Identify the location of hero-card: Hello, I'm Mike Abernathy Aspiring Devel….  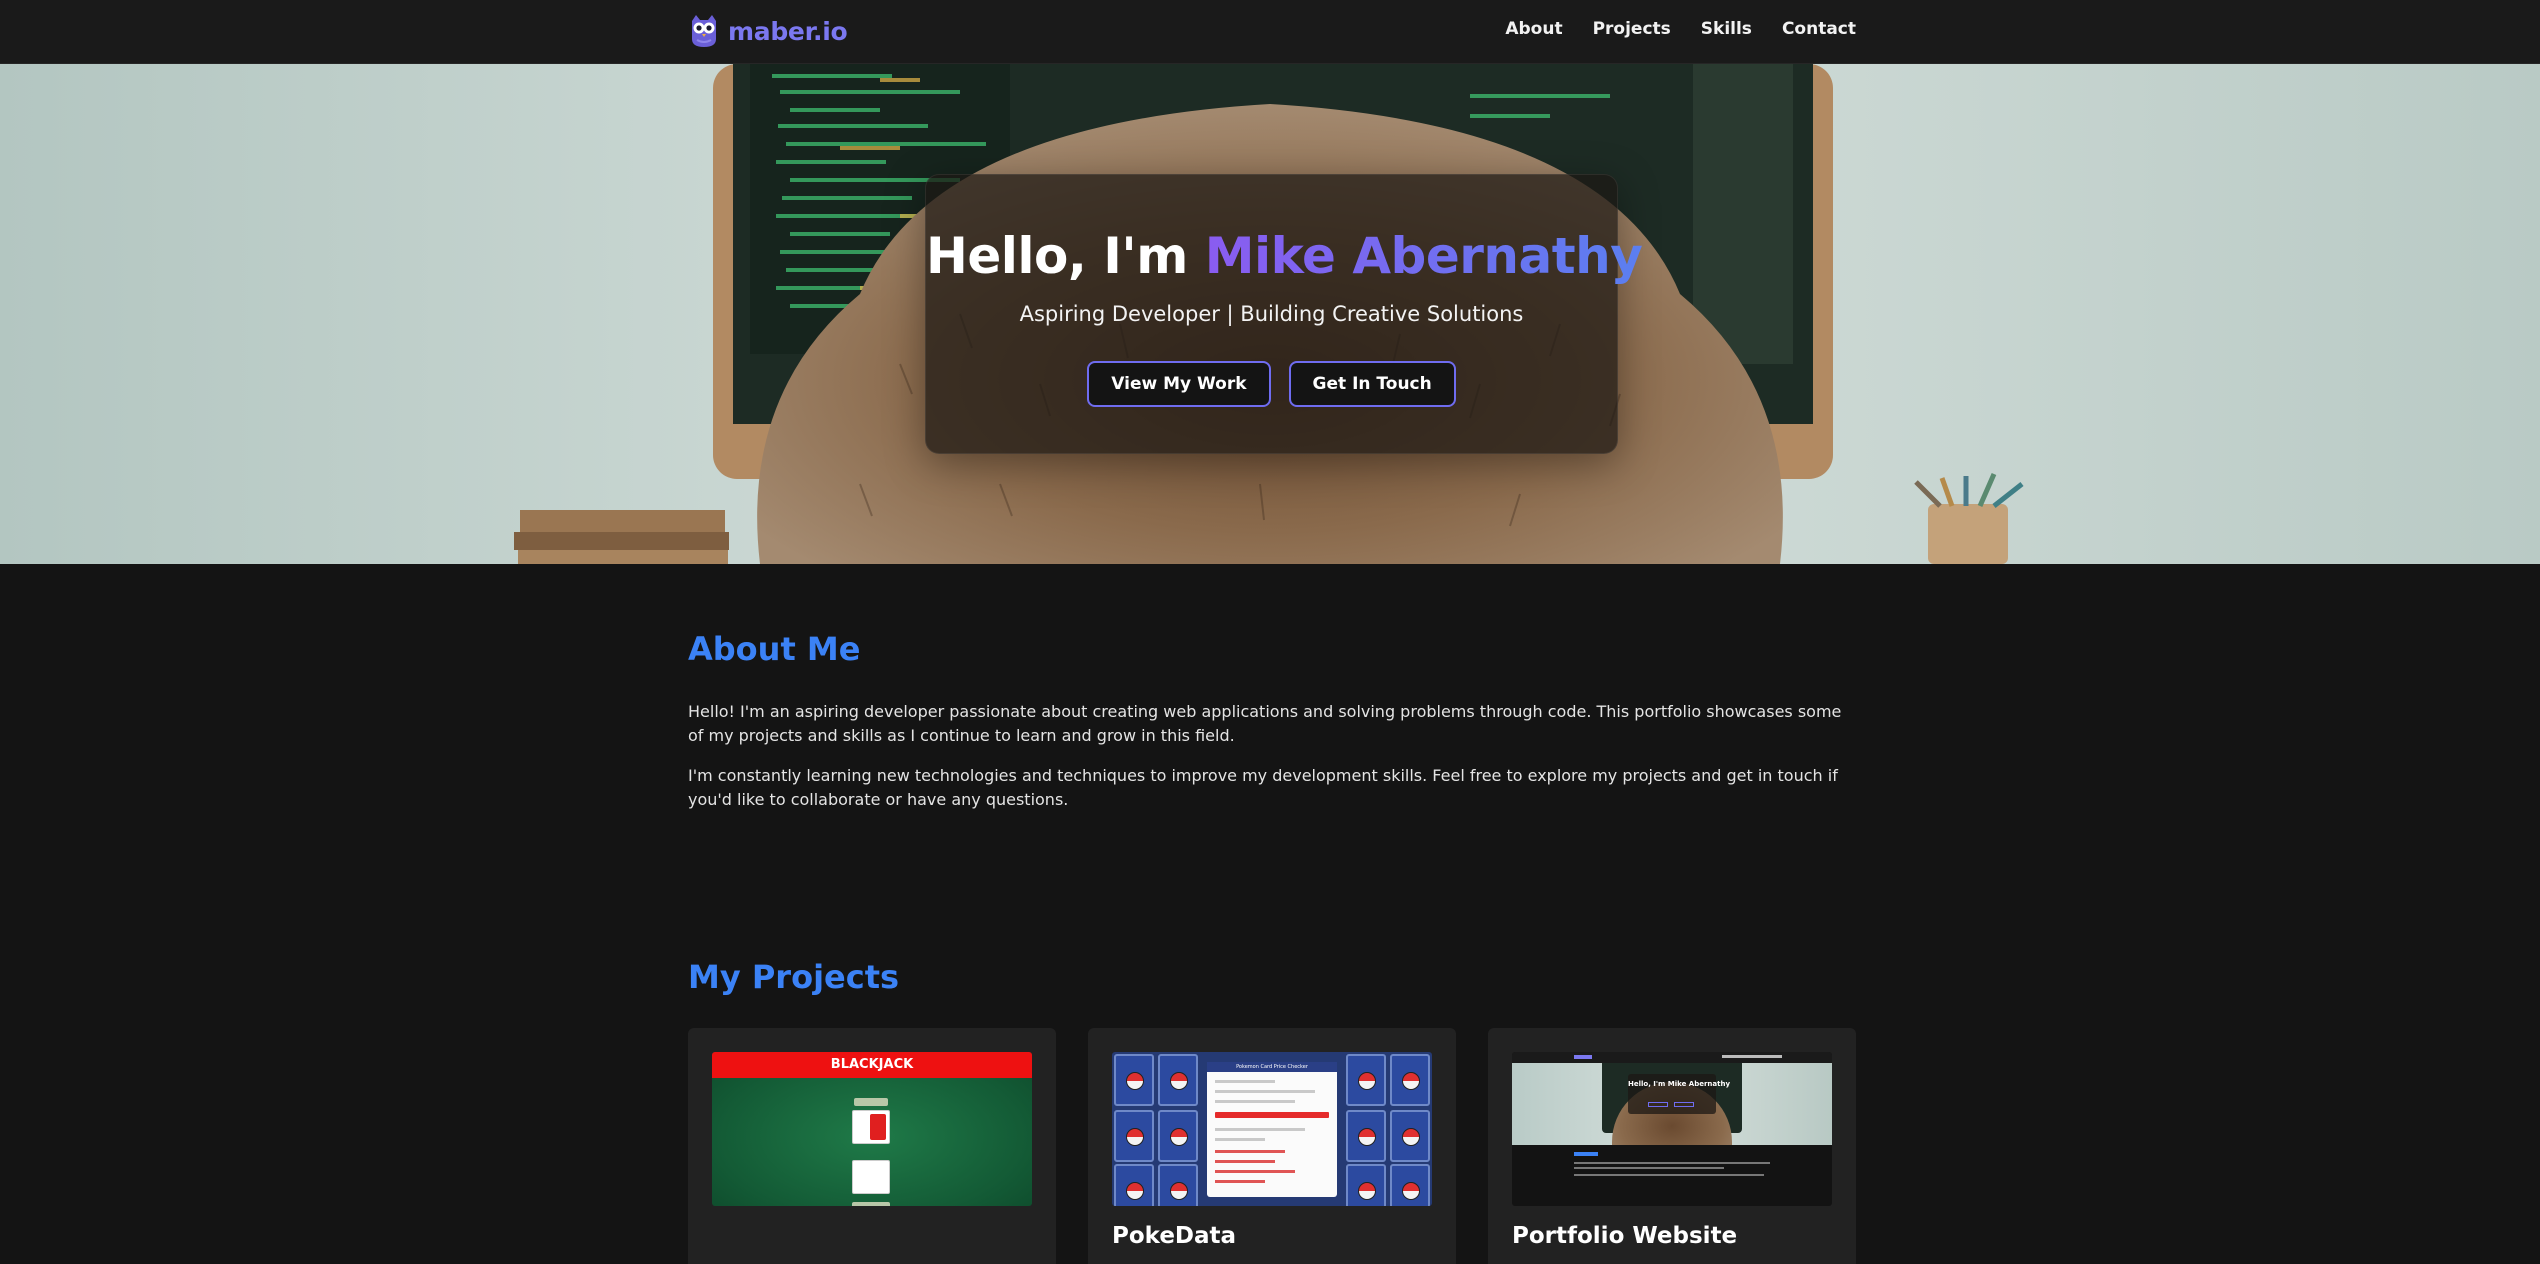
(1284, 314).